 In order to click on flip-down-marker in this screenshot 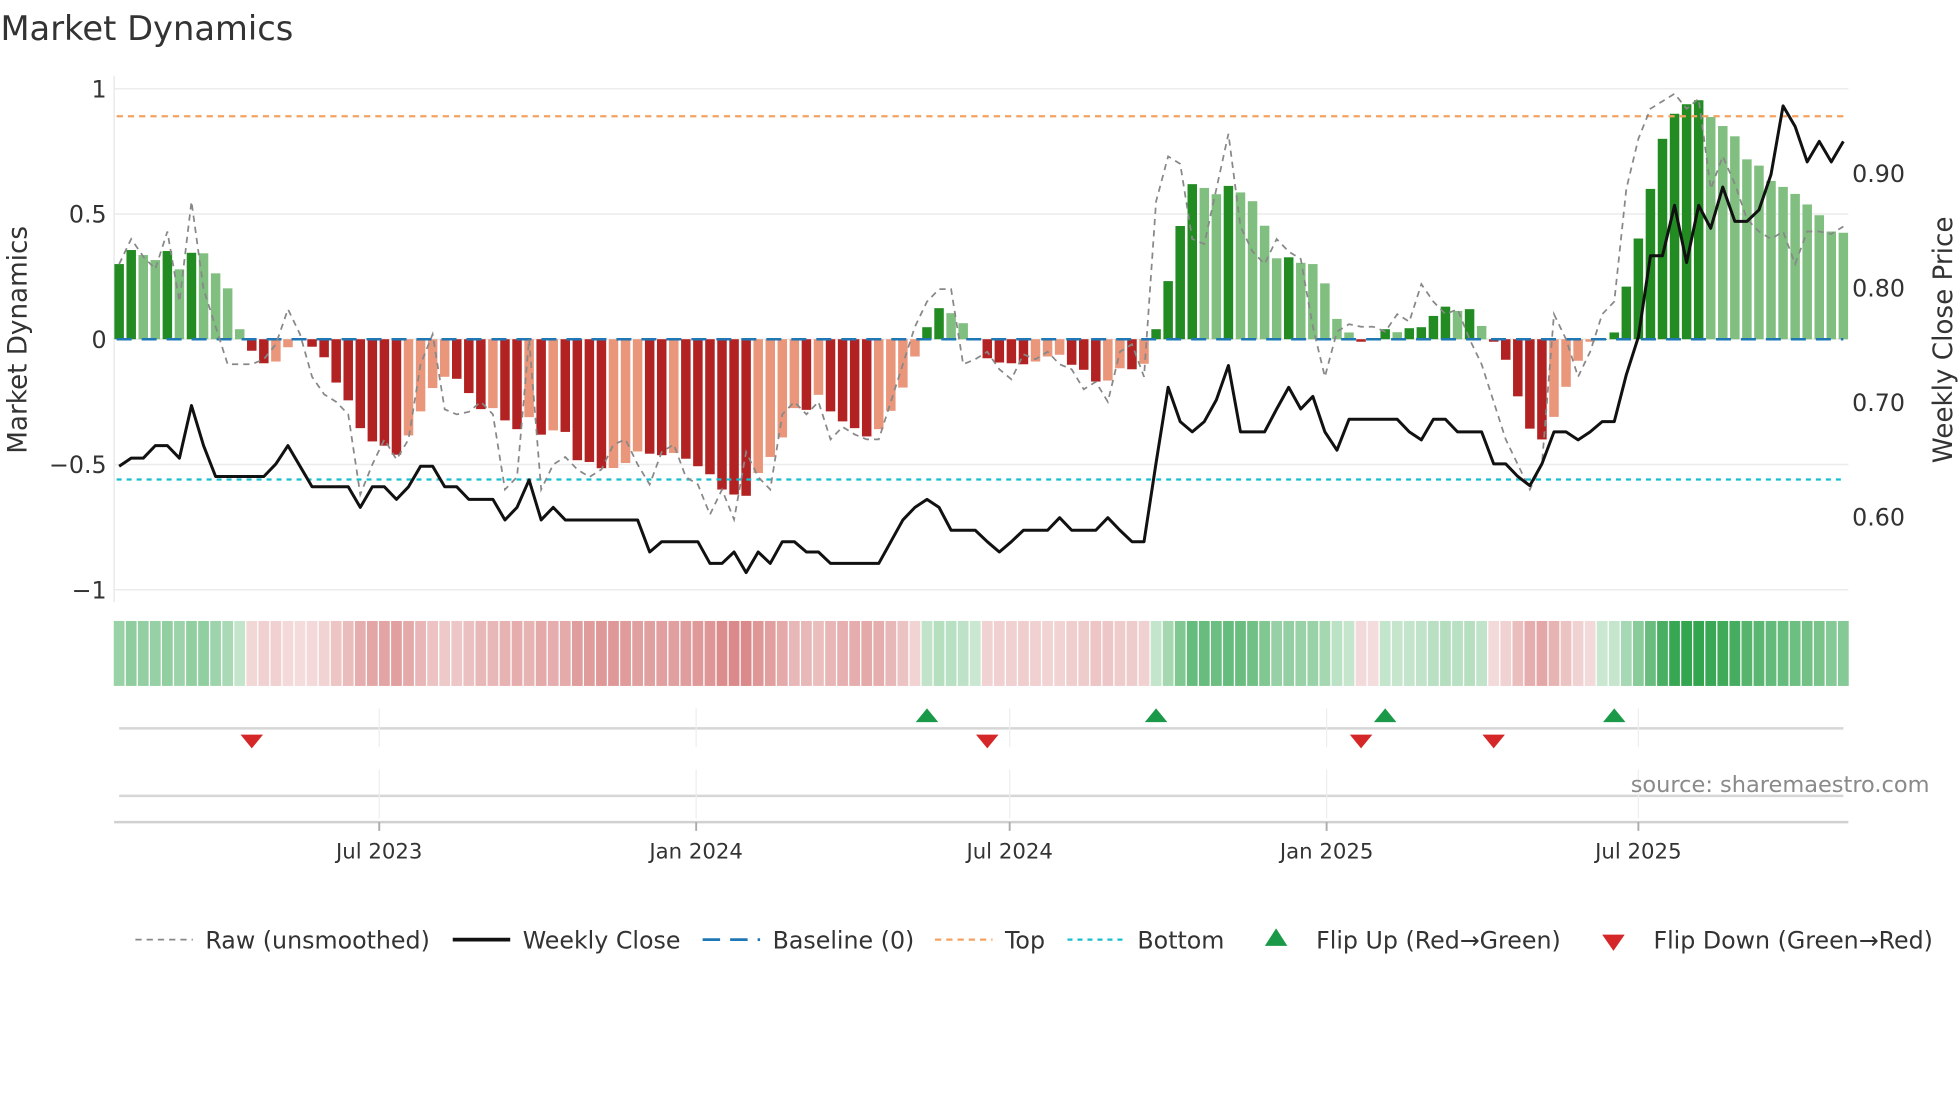, I will do `click(252, 741)`.